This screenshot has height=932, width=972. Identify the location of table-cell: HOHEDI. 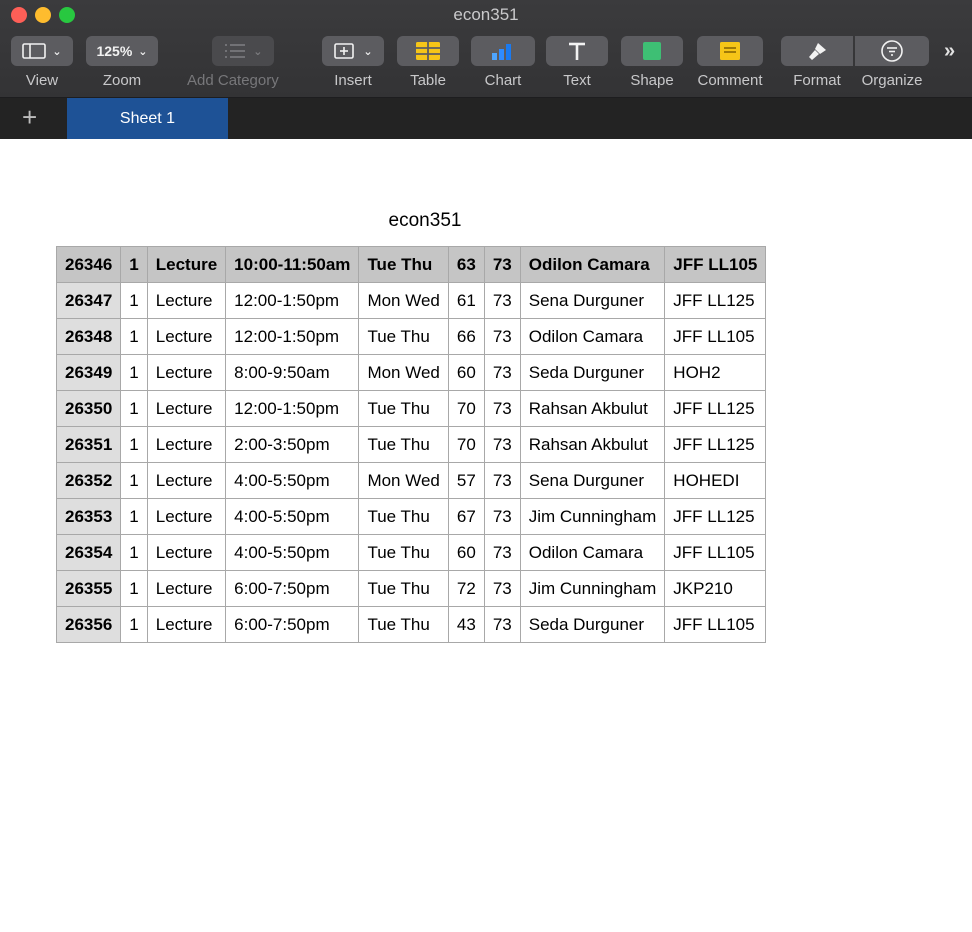
(715, 480).